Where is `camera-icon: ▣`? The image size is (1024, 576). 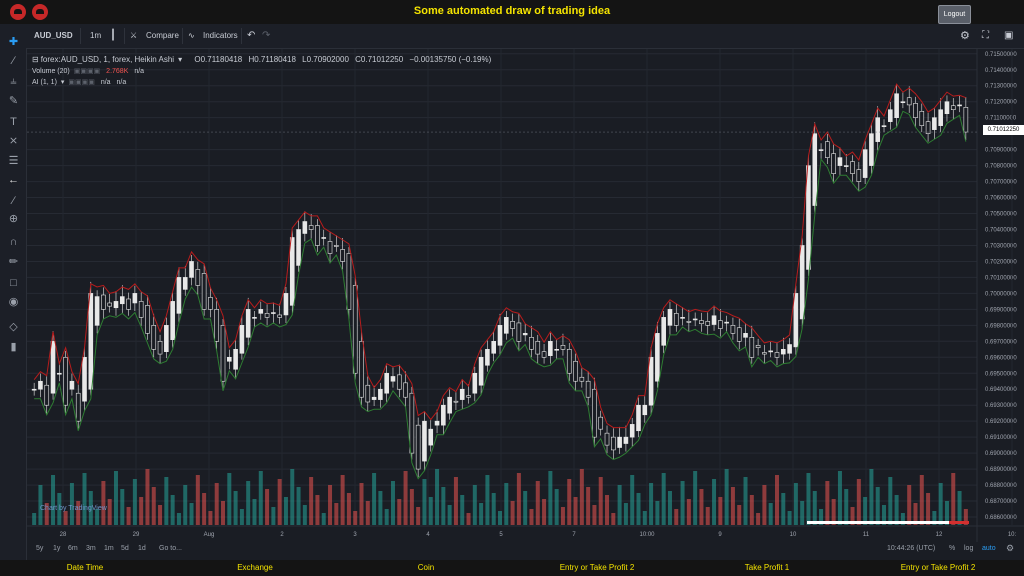
camera-icon: ▣ is located at coordinates (1008, 36).